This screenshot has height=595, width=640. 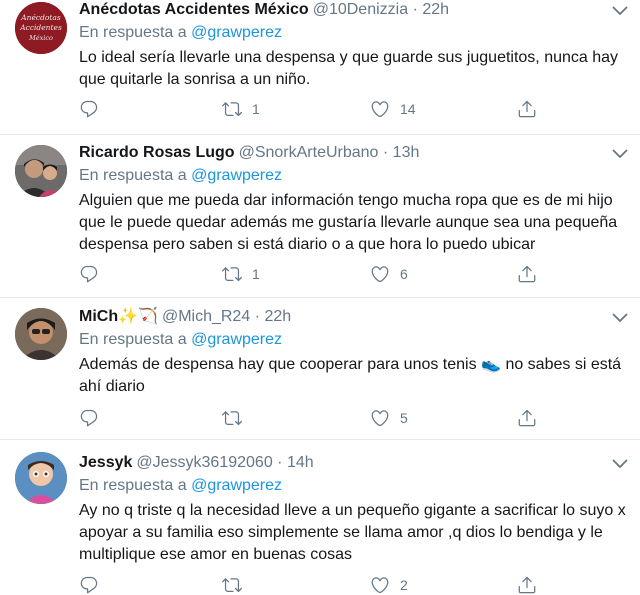 I want to click on timestamp: 14h, so click(x=300, y=462).